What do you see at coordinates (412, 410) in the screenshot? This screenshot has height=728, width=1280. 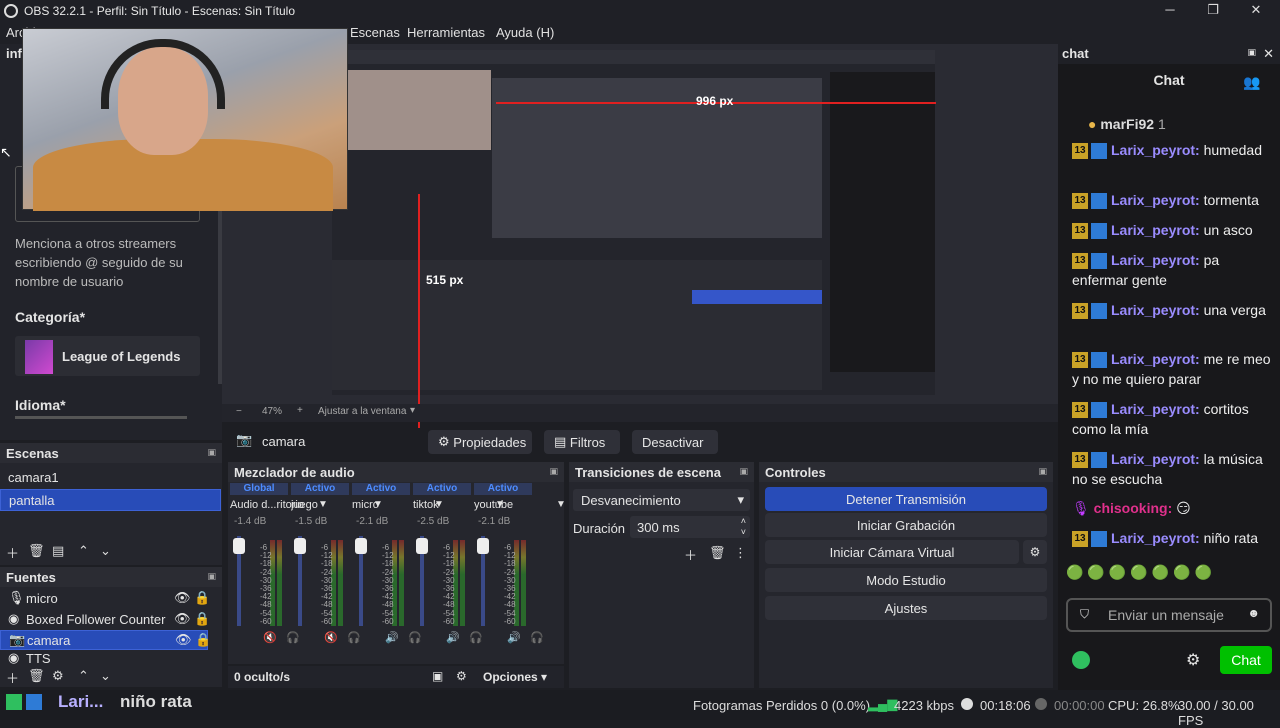 I see `chevron-down-icon: ▾` at bounding box center [412, 410].